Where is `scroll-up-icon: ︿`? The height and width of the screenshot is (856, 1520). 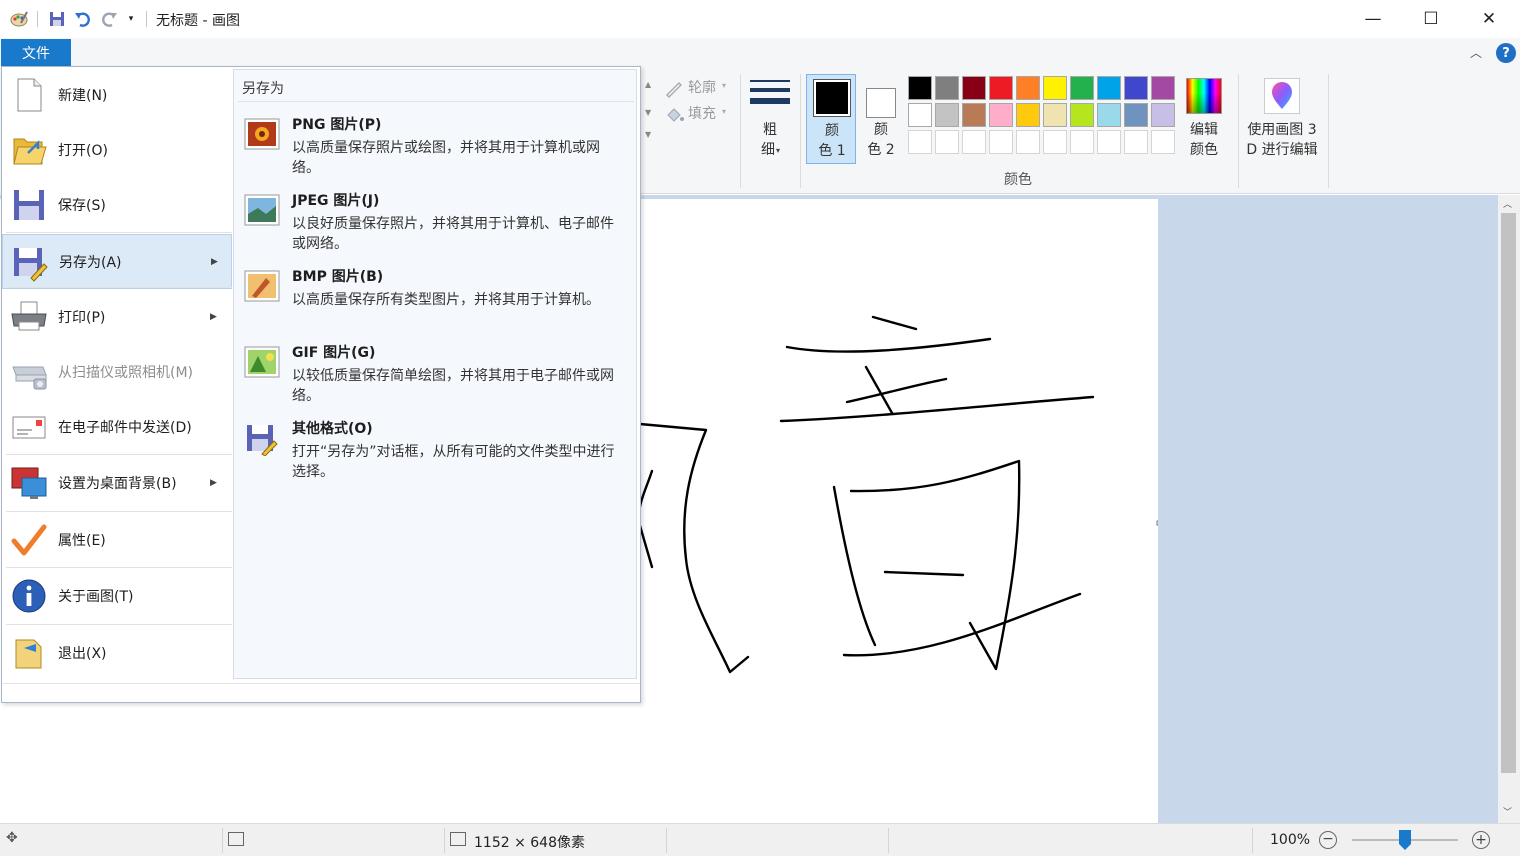
scroll-up-icon: ︿ is located at coordinates (1507, 203).